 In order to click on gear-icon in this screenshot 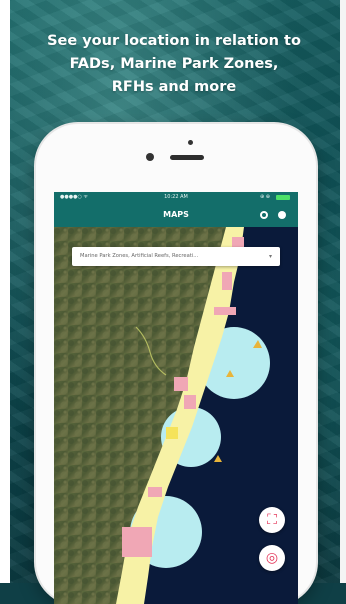, I will do `click(264, 215)`.